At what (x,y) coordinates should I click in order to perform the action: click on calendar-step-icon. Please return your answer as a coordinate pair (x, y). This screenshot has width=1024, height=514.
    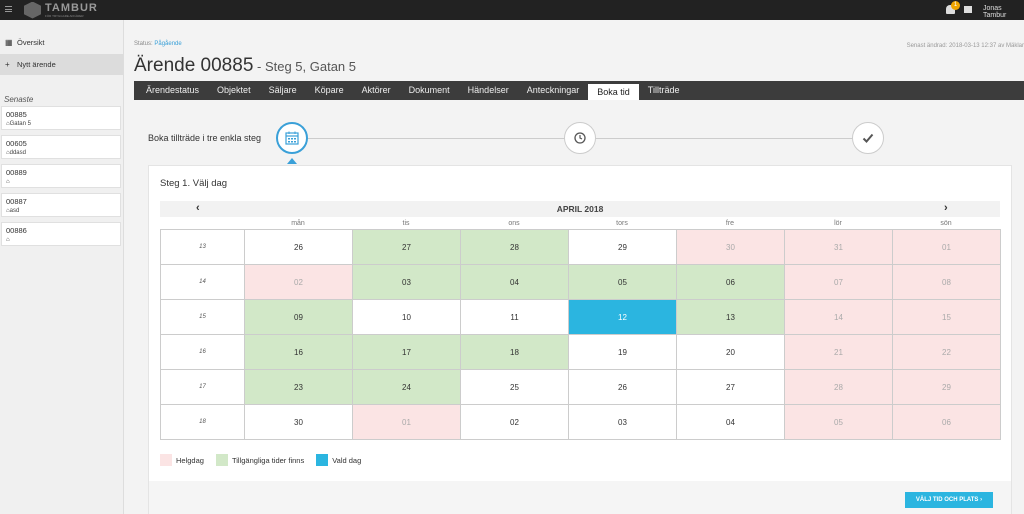
    Looking at the image, I should click on (292, 138).